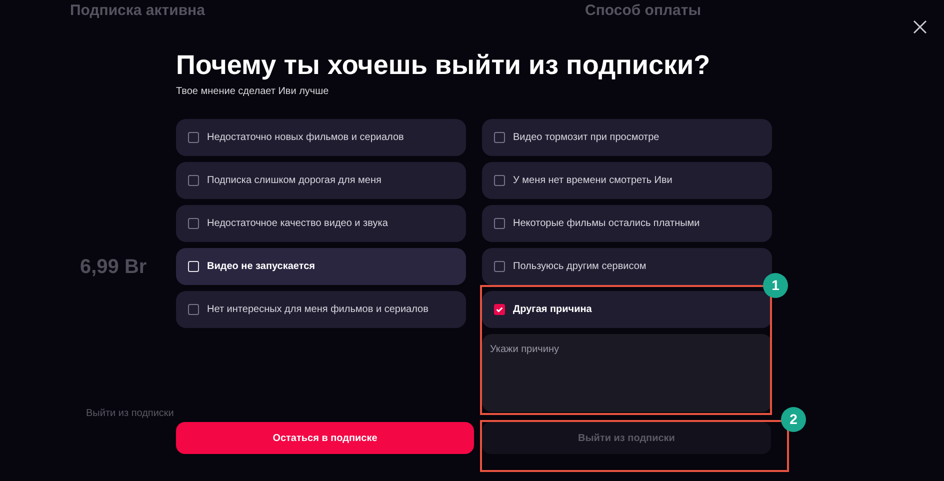 The image size is (944, 481). I want to click on reason-option: Видео тормозит при просмотре, so click(627, 137).